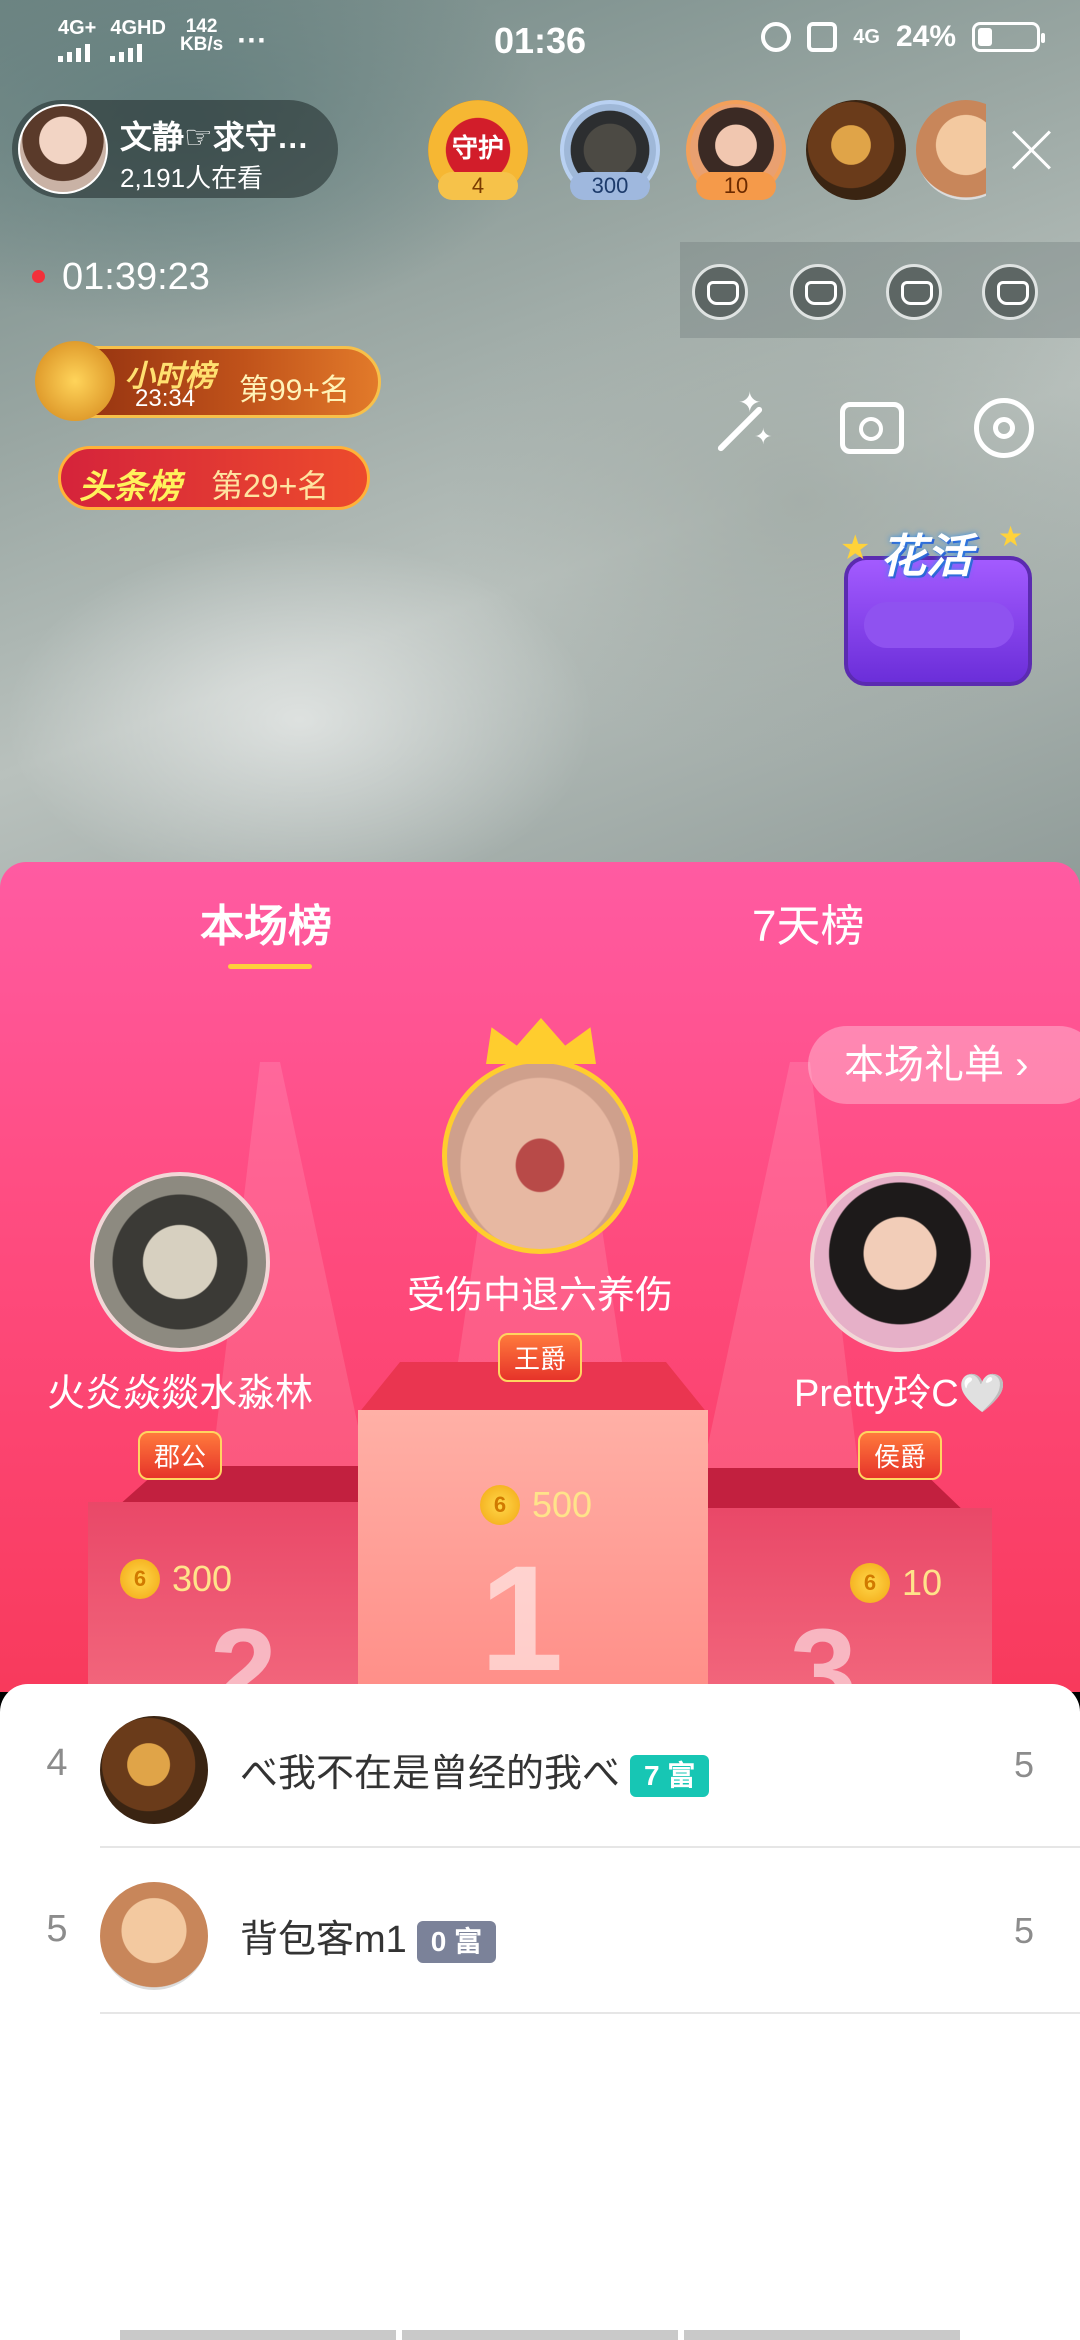 This screenshot has height=2340, width=1080. I want to click on battery-percent: 24%, so click(925, 36).